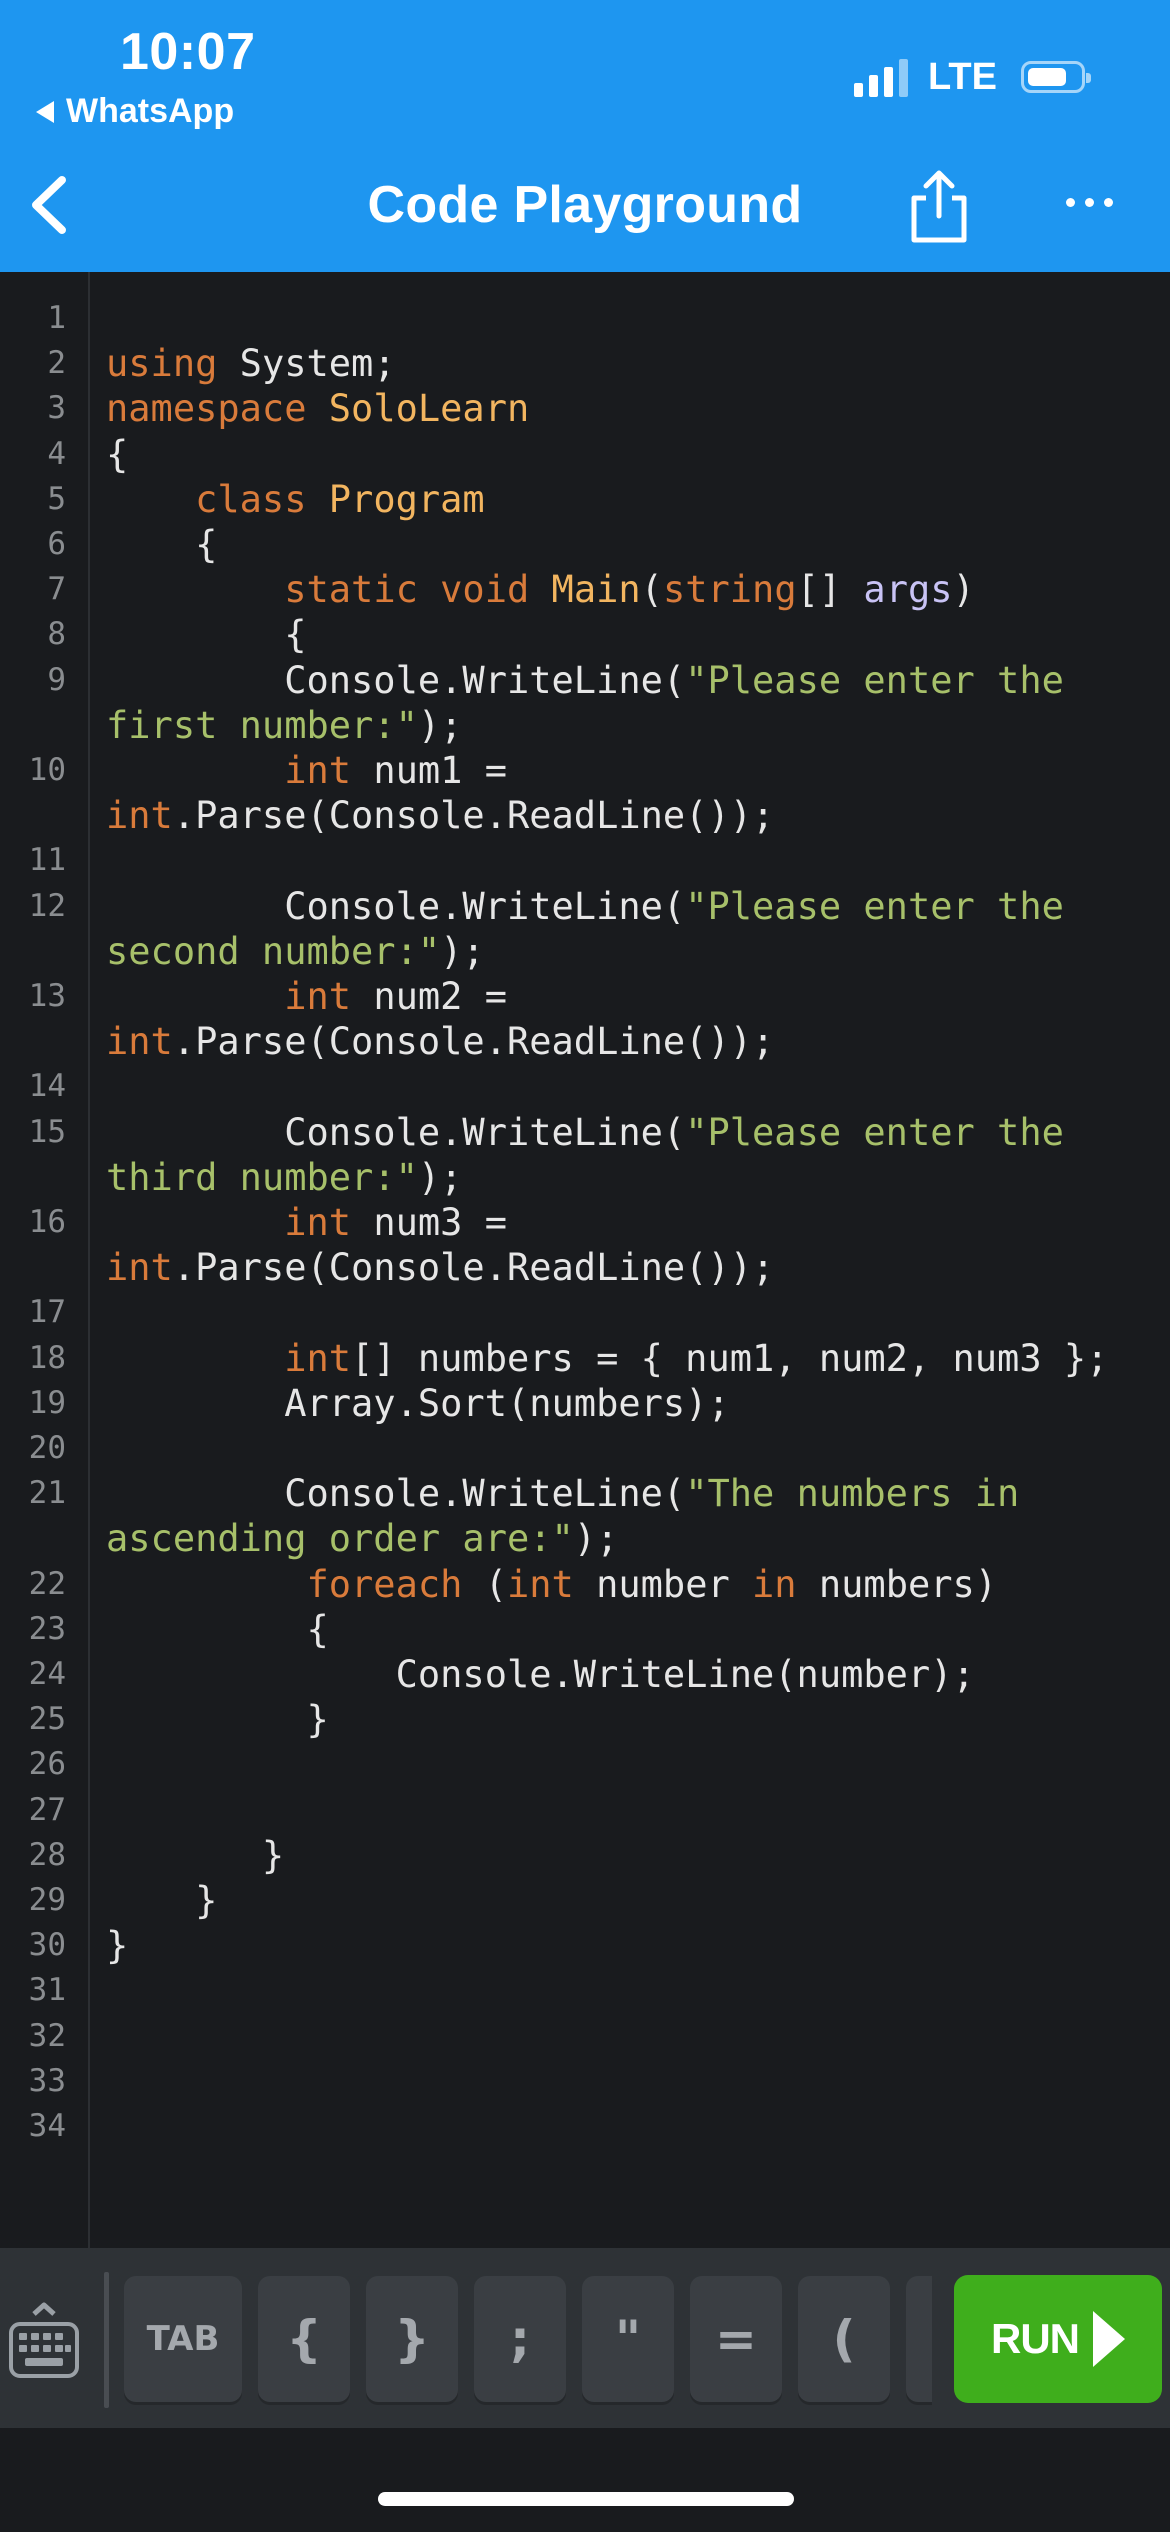  Describe the element at coordinates (585, 1945) in the screenshot. I see `code-line: 30}` at that location.